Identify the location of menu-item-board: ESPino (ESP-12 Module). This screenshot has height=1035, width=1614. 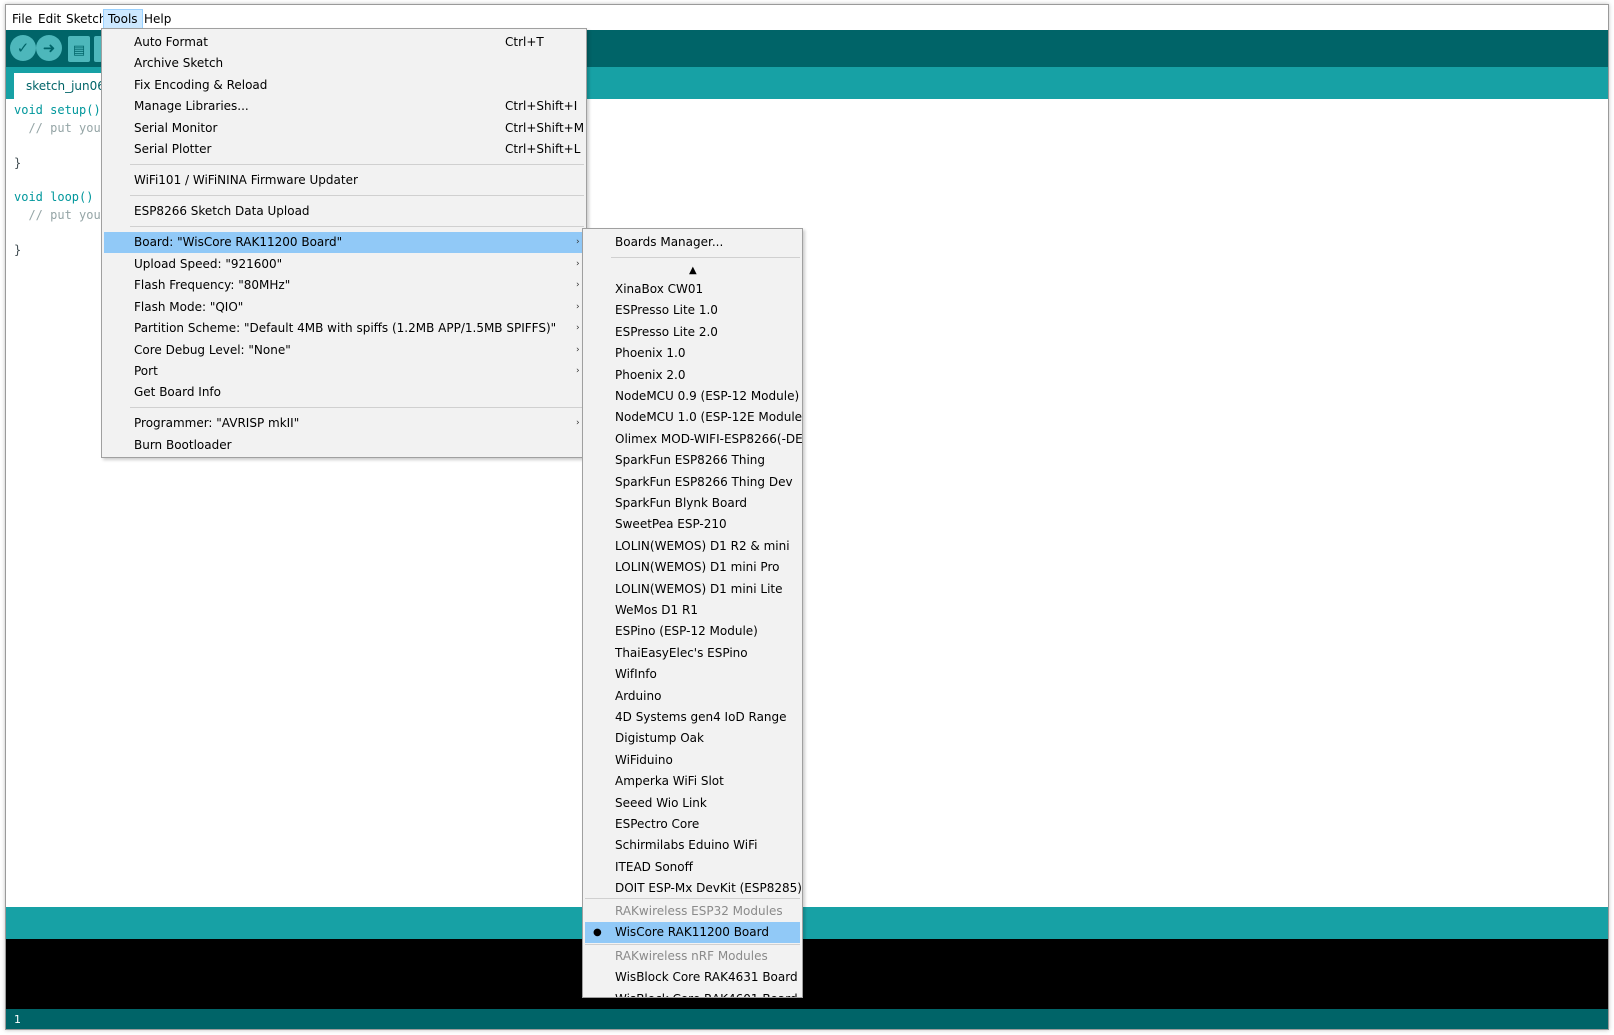
(692, 631).